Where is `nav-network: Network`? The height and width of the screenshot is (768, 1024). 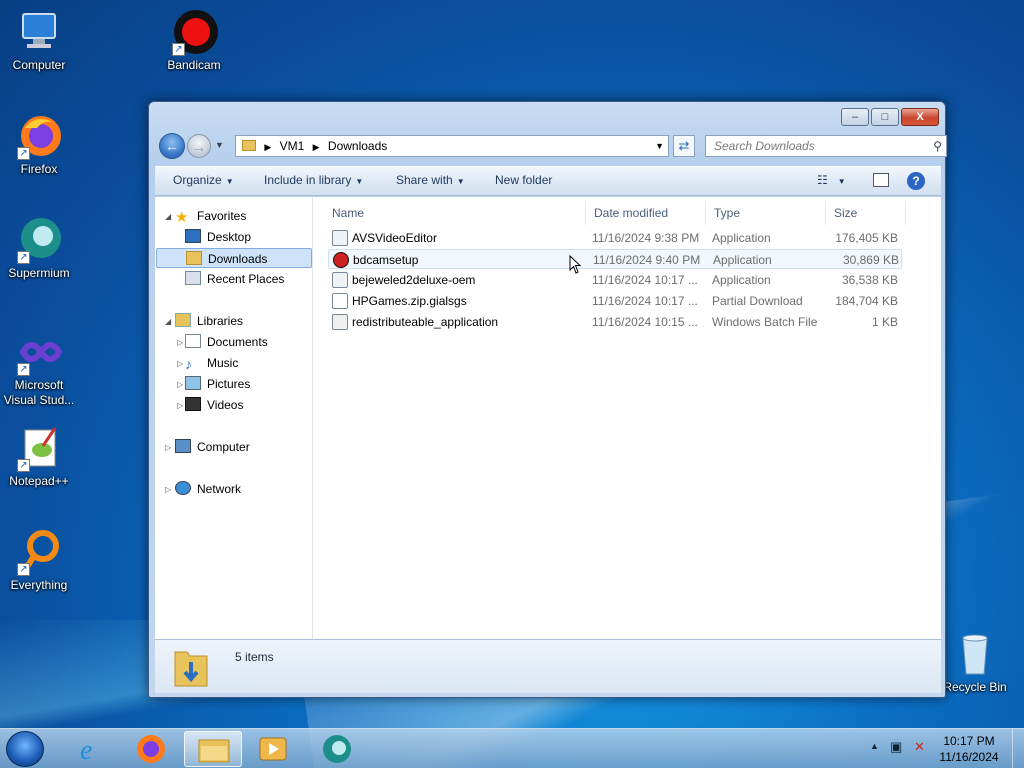 nav-network: Network is located at coordinates (208, 489).